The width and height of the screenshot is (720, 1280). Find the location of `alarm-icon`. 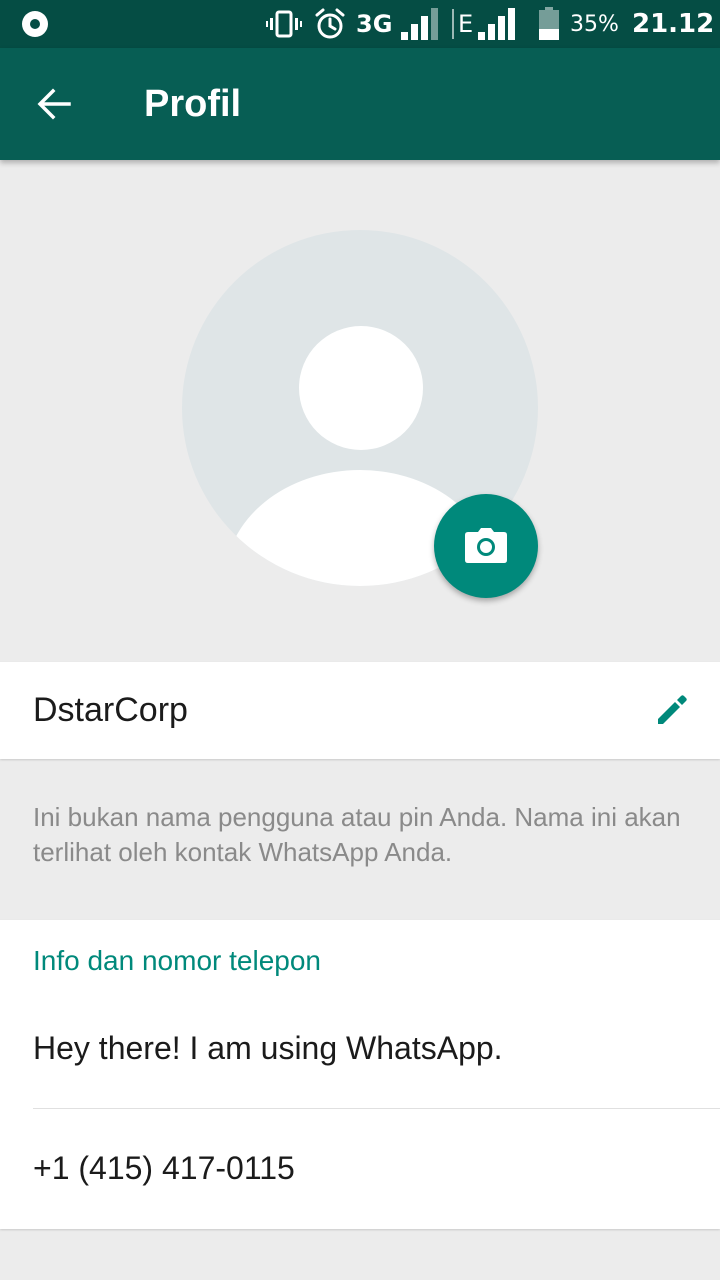

alarm-icon is located at coordinates (330, 24).